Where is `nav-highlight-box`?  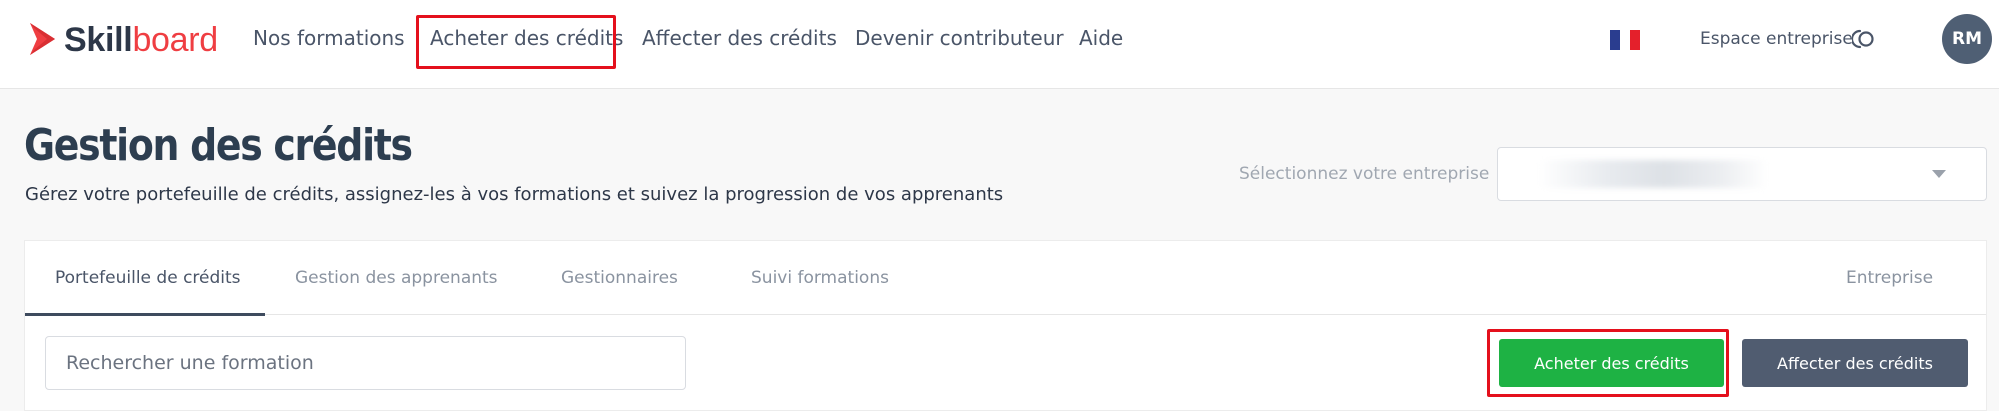 nav-highlight-box is located at coordinates (516, 42).